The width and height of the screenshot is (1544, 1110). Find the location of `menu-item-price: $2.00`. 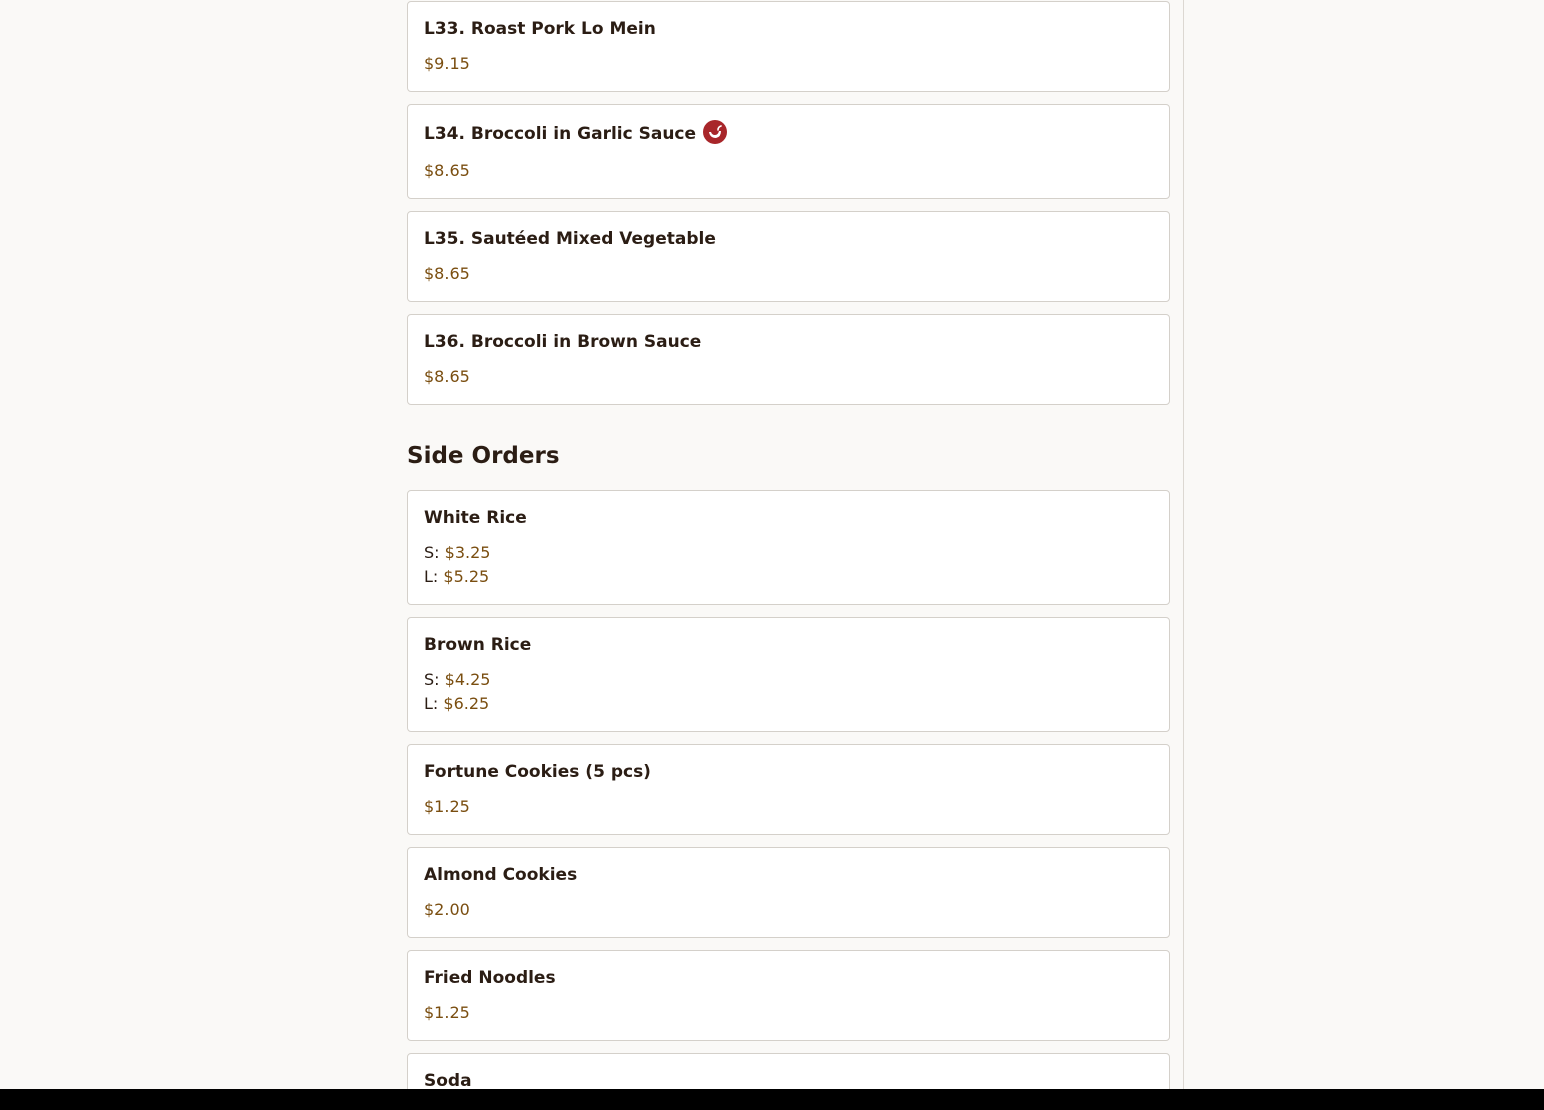

menu-item-price: $2.00 is located at coordinates (447, 909).